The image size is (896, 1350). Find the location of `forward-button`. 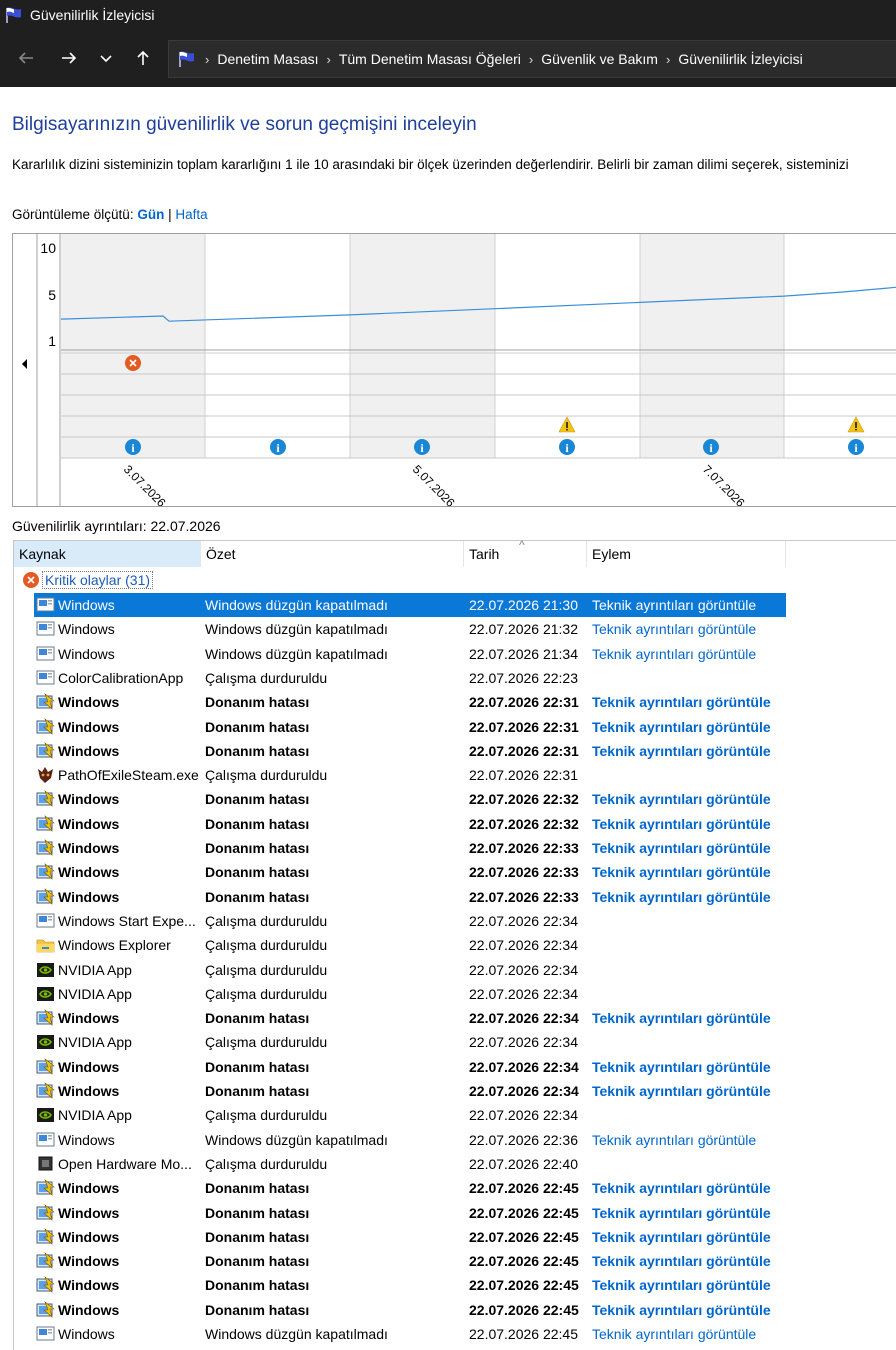

forward-button is located at coordinates (69, 58).